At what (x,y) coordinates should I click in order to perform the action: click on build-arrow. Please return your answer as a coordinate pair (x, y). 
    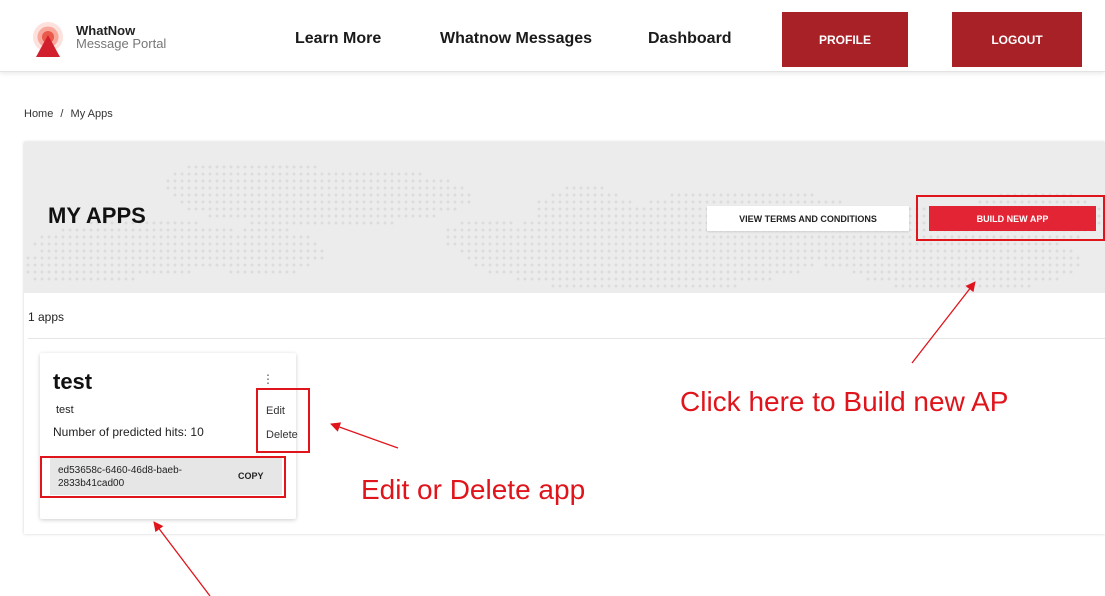
    Looking at the image, I should click on (943, 322).